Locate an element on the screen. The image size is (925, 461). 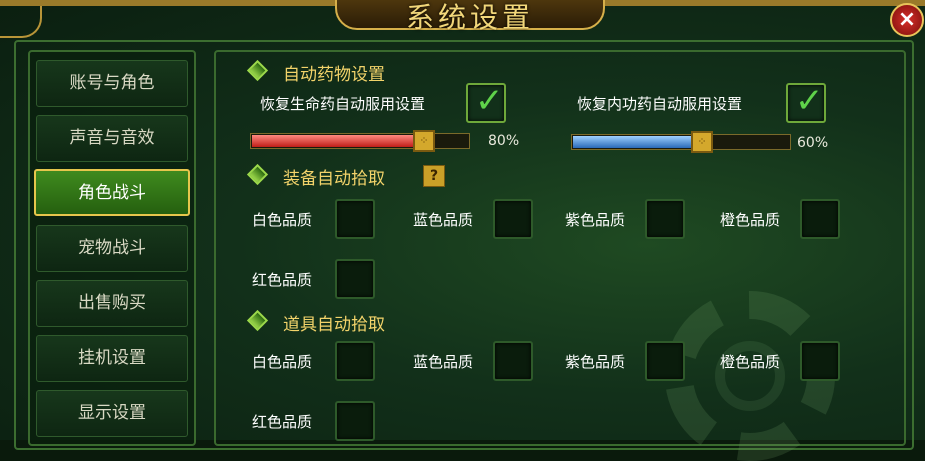
hp-threshold-slider: ⁘ is located at coordinates (360, 141).